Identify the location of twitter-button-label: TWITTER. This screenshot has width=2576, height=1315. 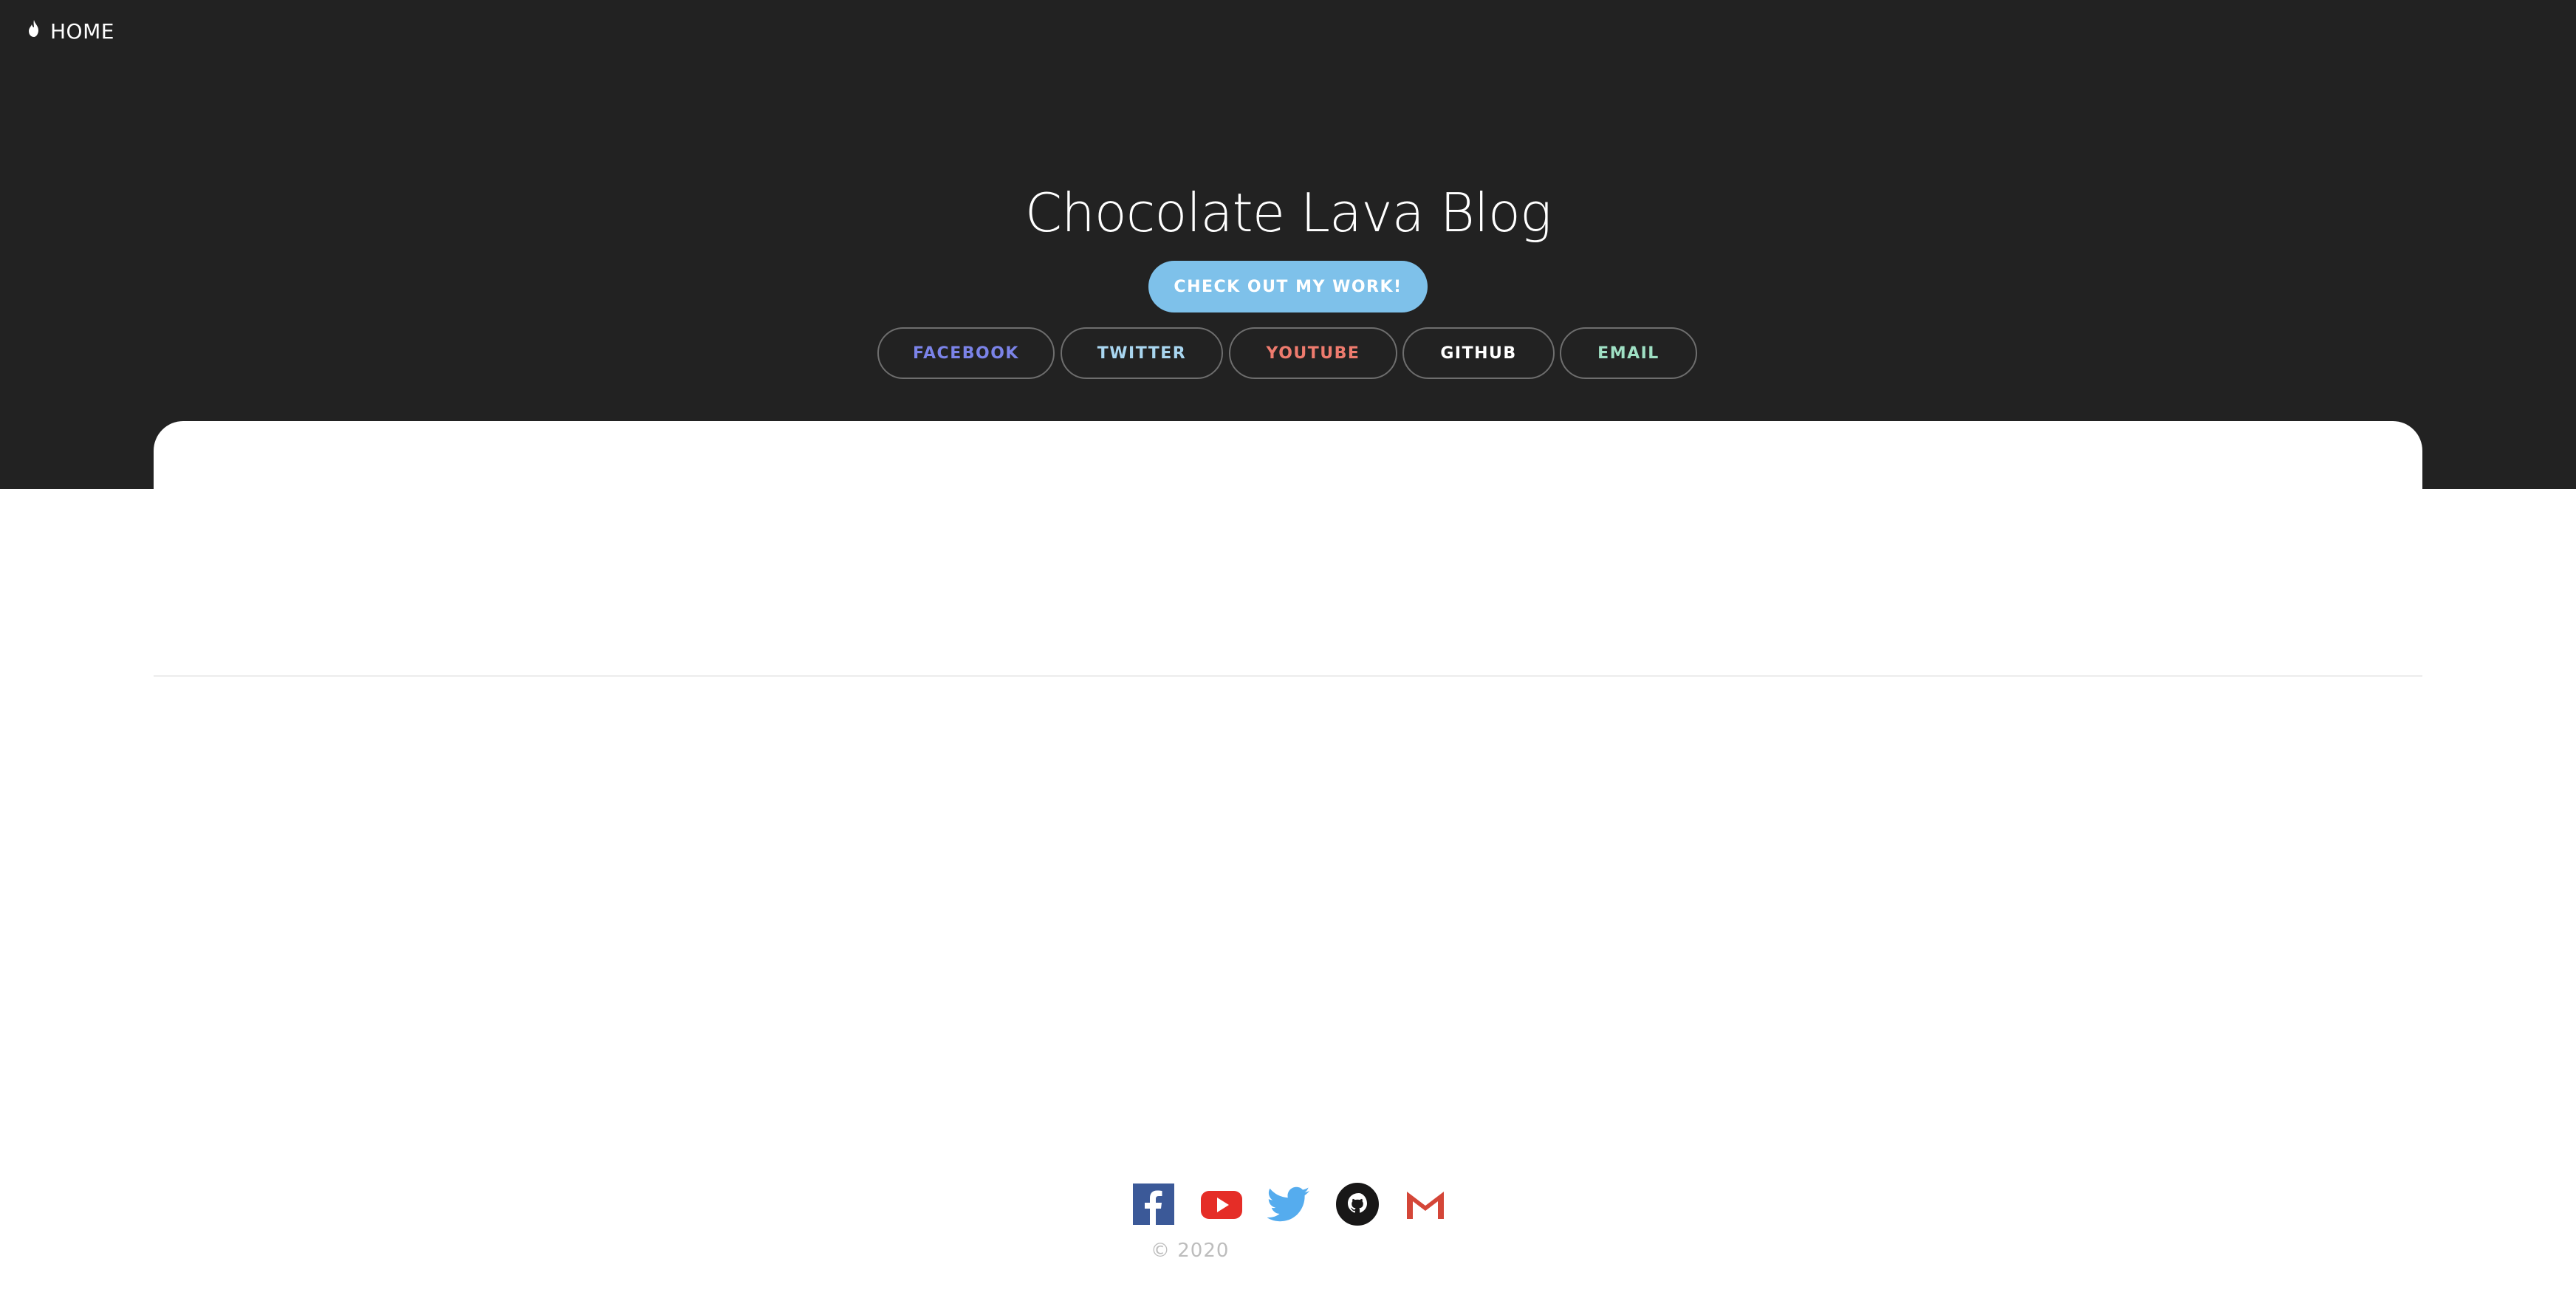
(1142, 353).